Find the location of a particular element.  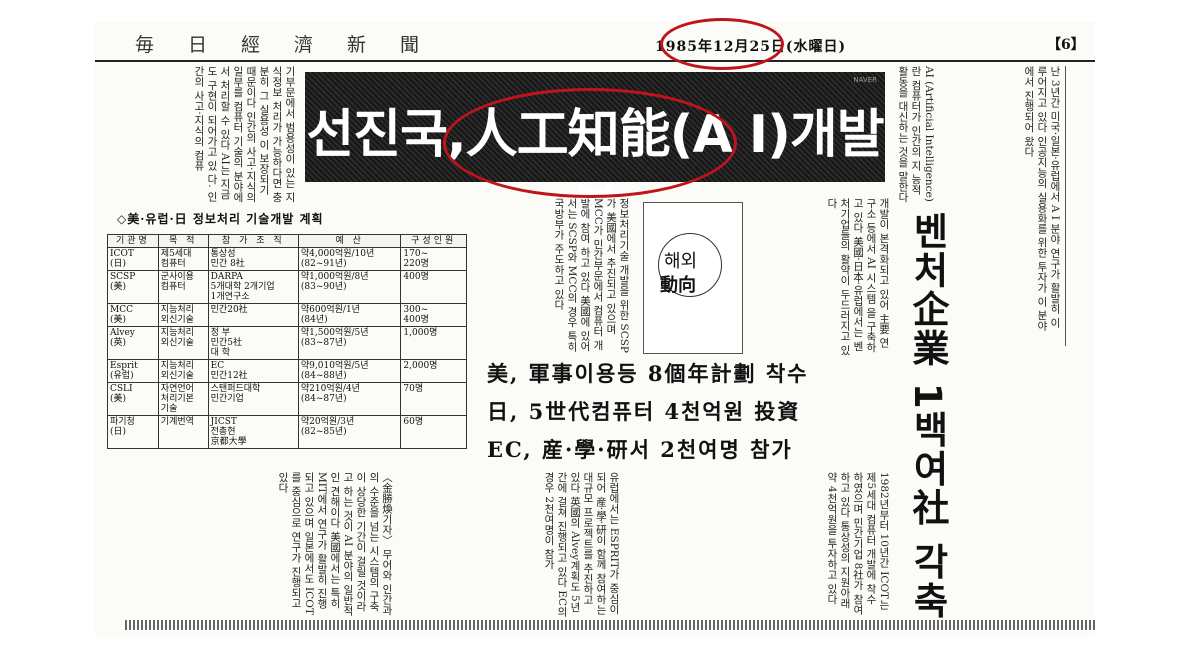

table-cell: JICST 전총현 京都大學 is located at coordinates (253, 432).